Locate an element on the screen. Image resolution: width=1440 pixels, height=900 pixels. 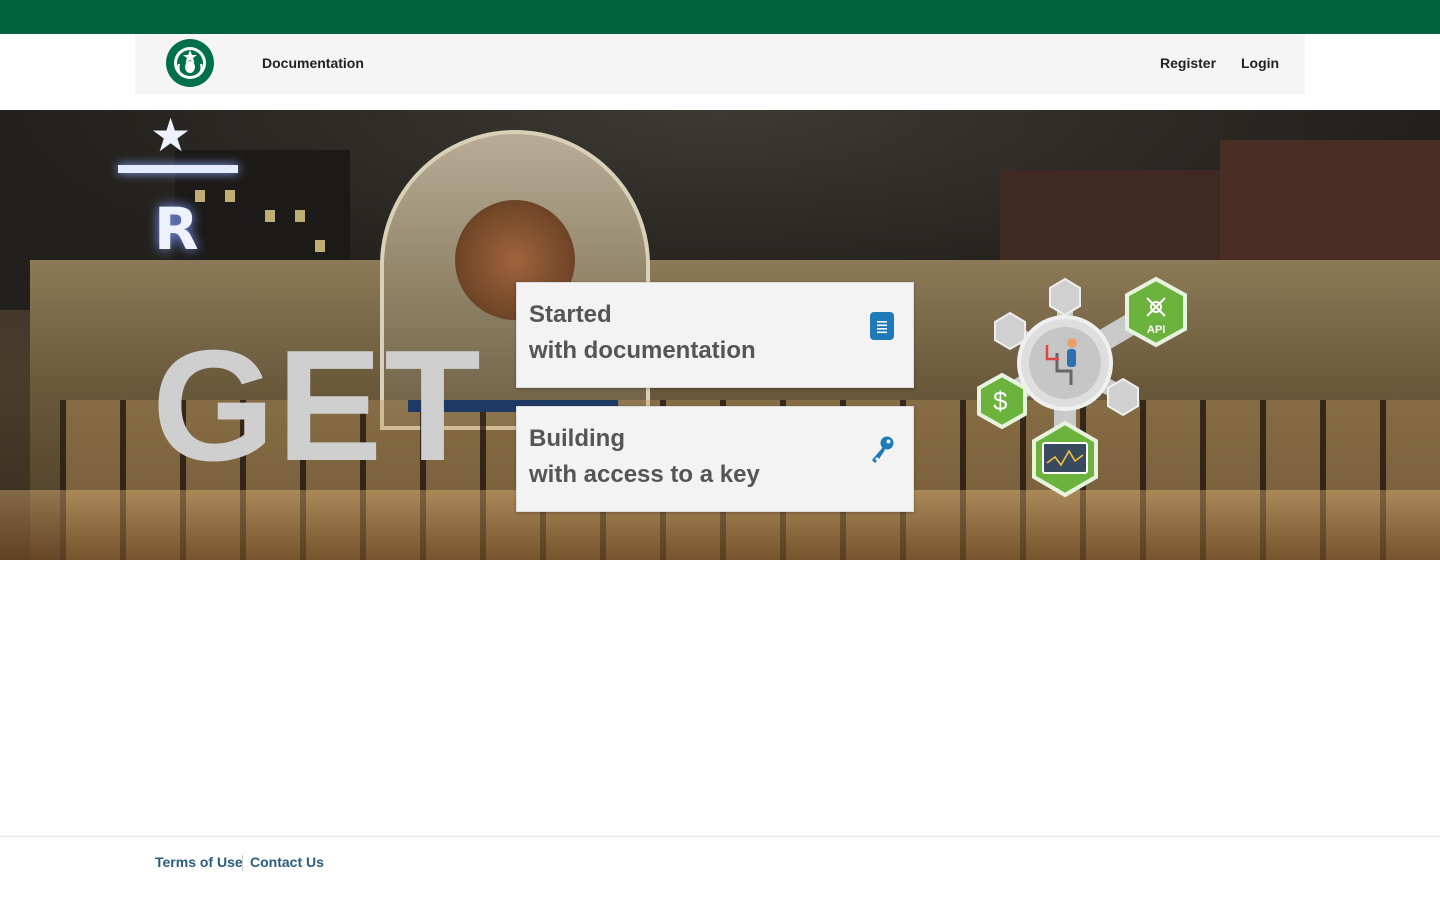
card-title: Started is located at coordinates (570, 314).